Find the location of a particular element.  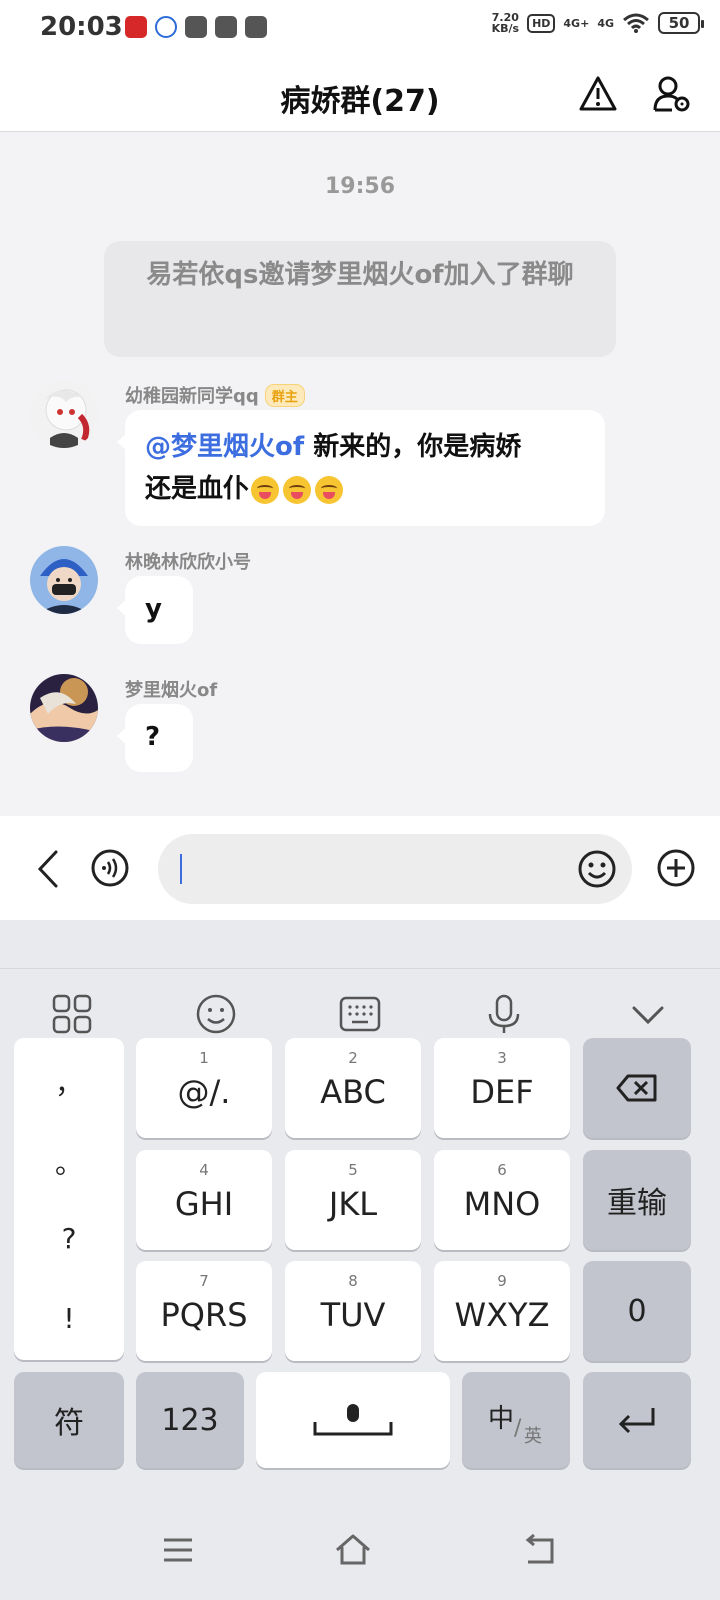

emoji-icon is located at coordinates (597, 869).